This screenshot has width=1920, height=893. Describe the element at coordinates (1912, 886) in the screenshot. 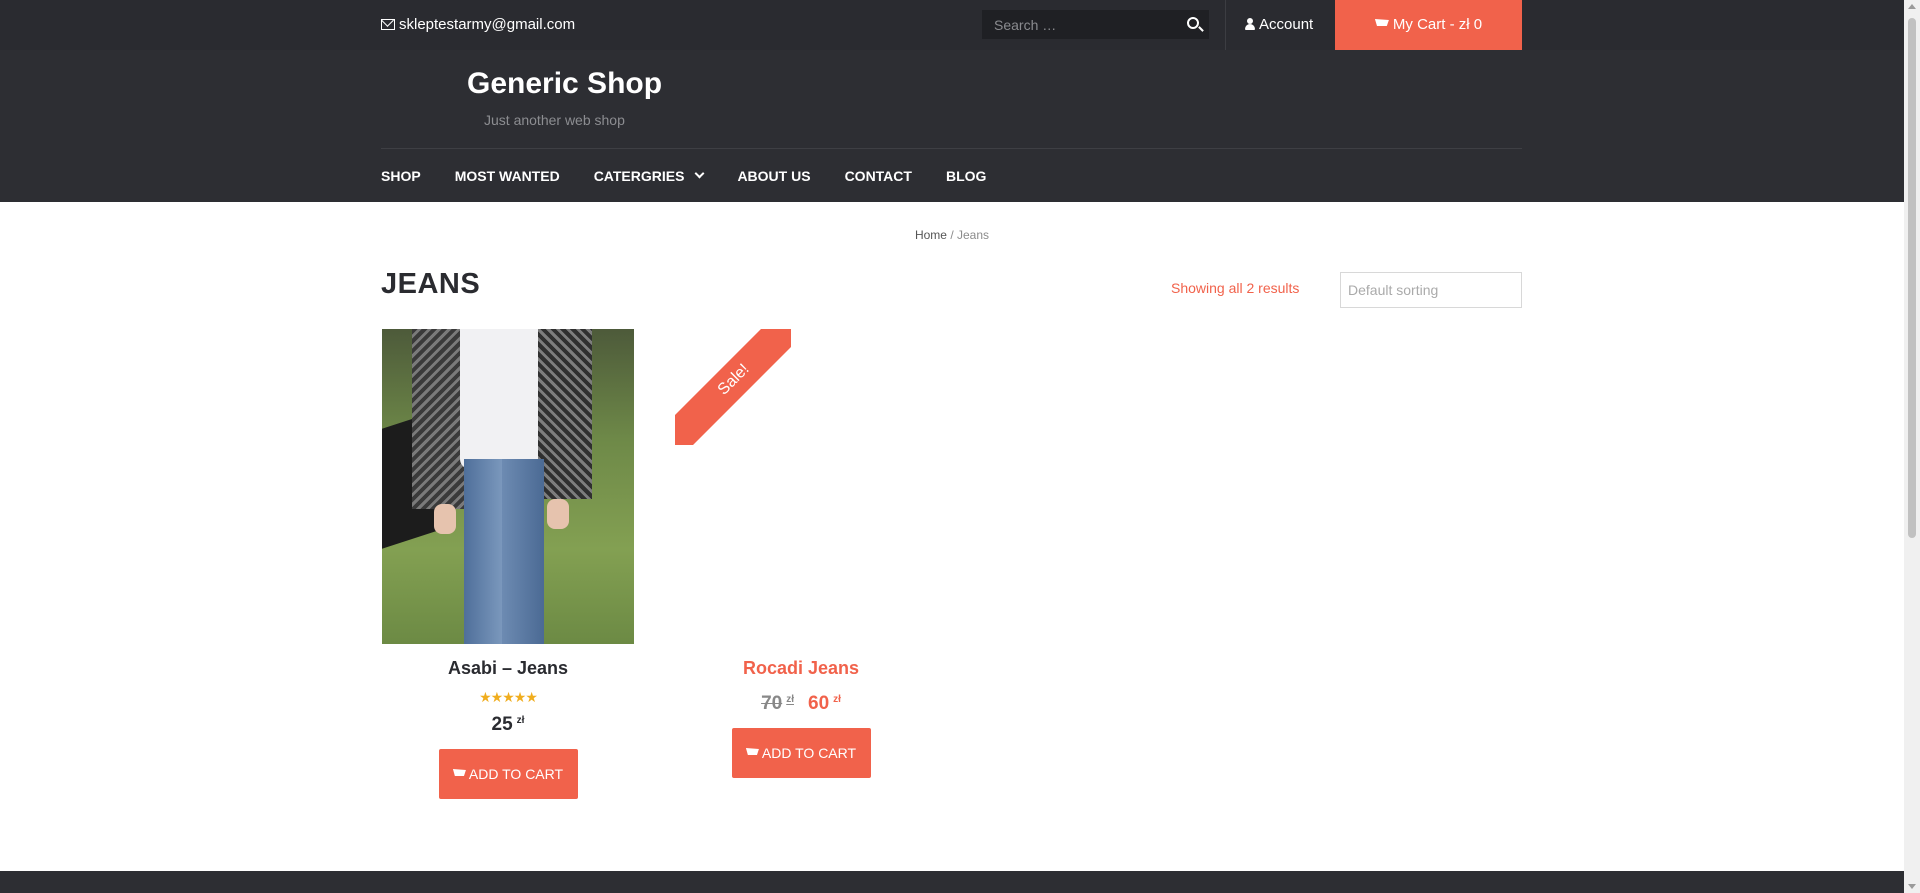

I see `scroll-down-arrow-icon` at that location.